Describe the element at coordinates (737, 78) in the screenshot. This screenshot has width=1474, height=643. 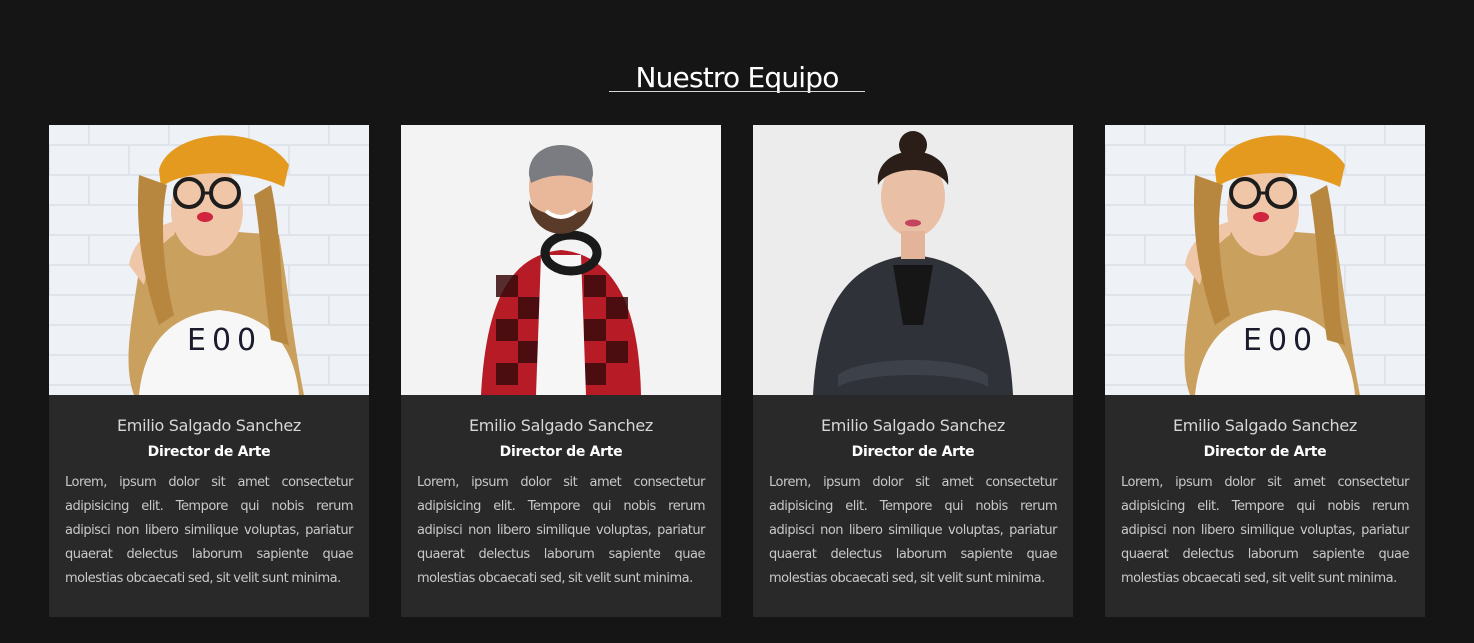
I see `section-title: Nuestro Equipo` at that location.